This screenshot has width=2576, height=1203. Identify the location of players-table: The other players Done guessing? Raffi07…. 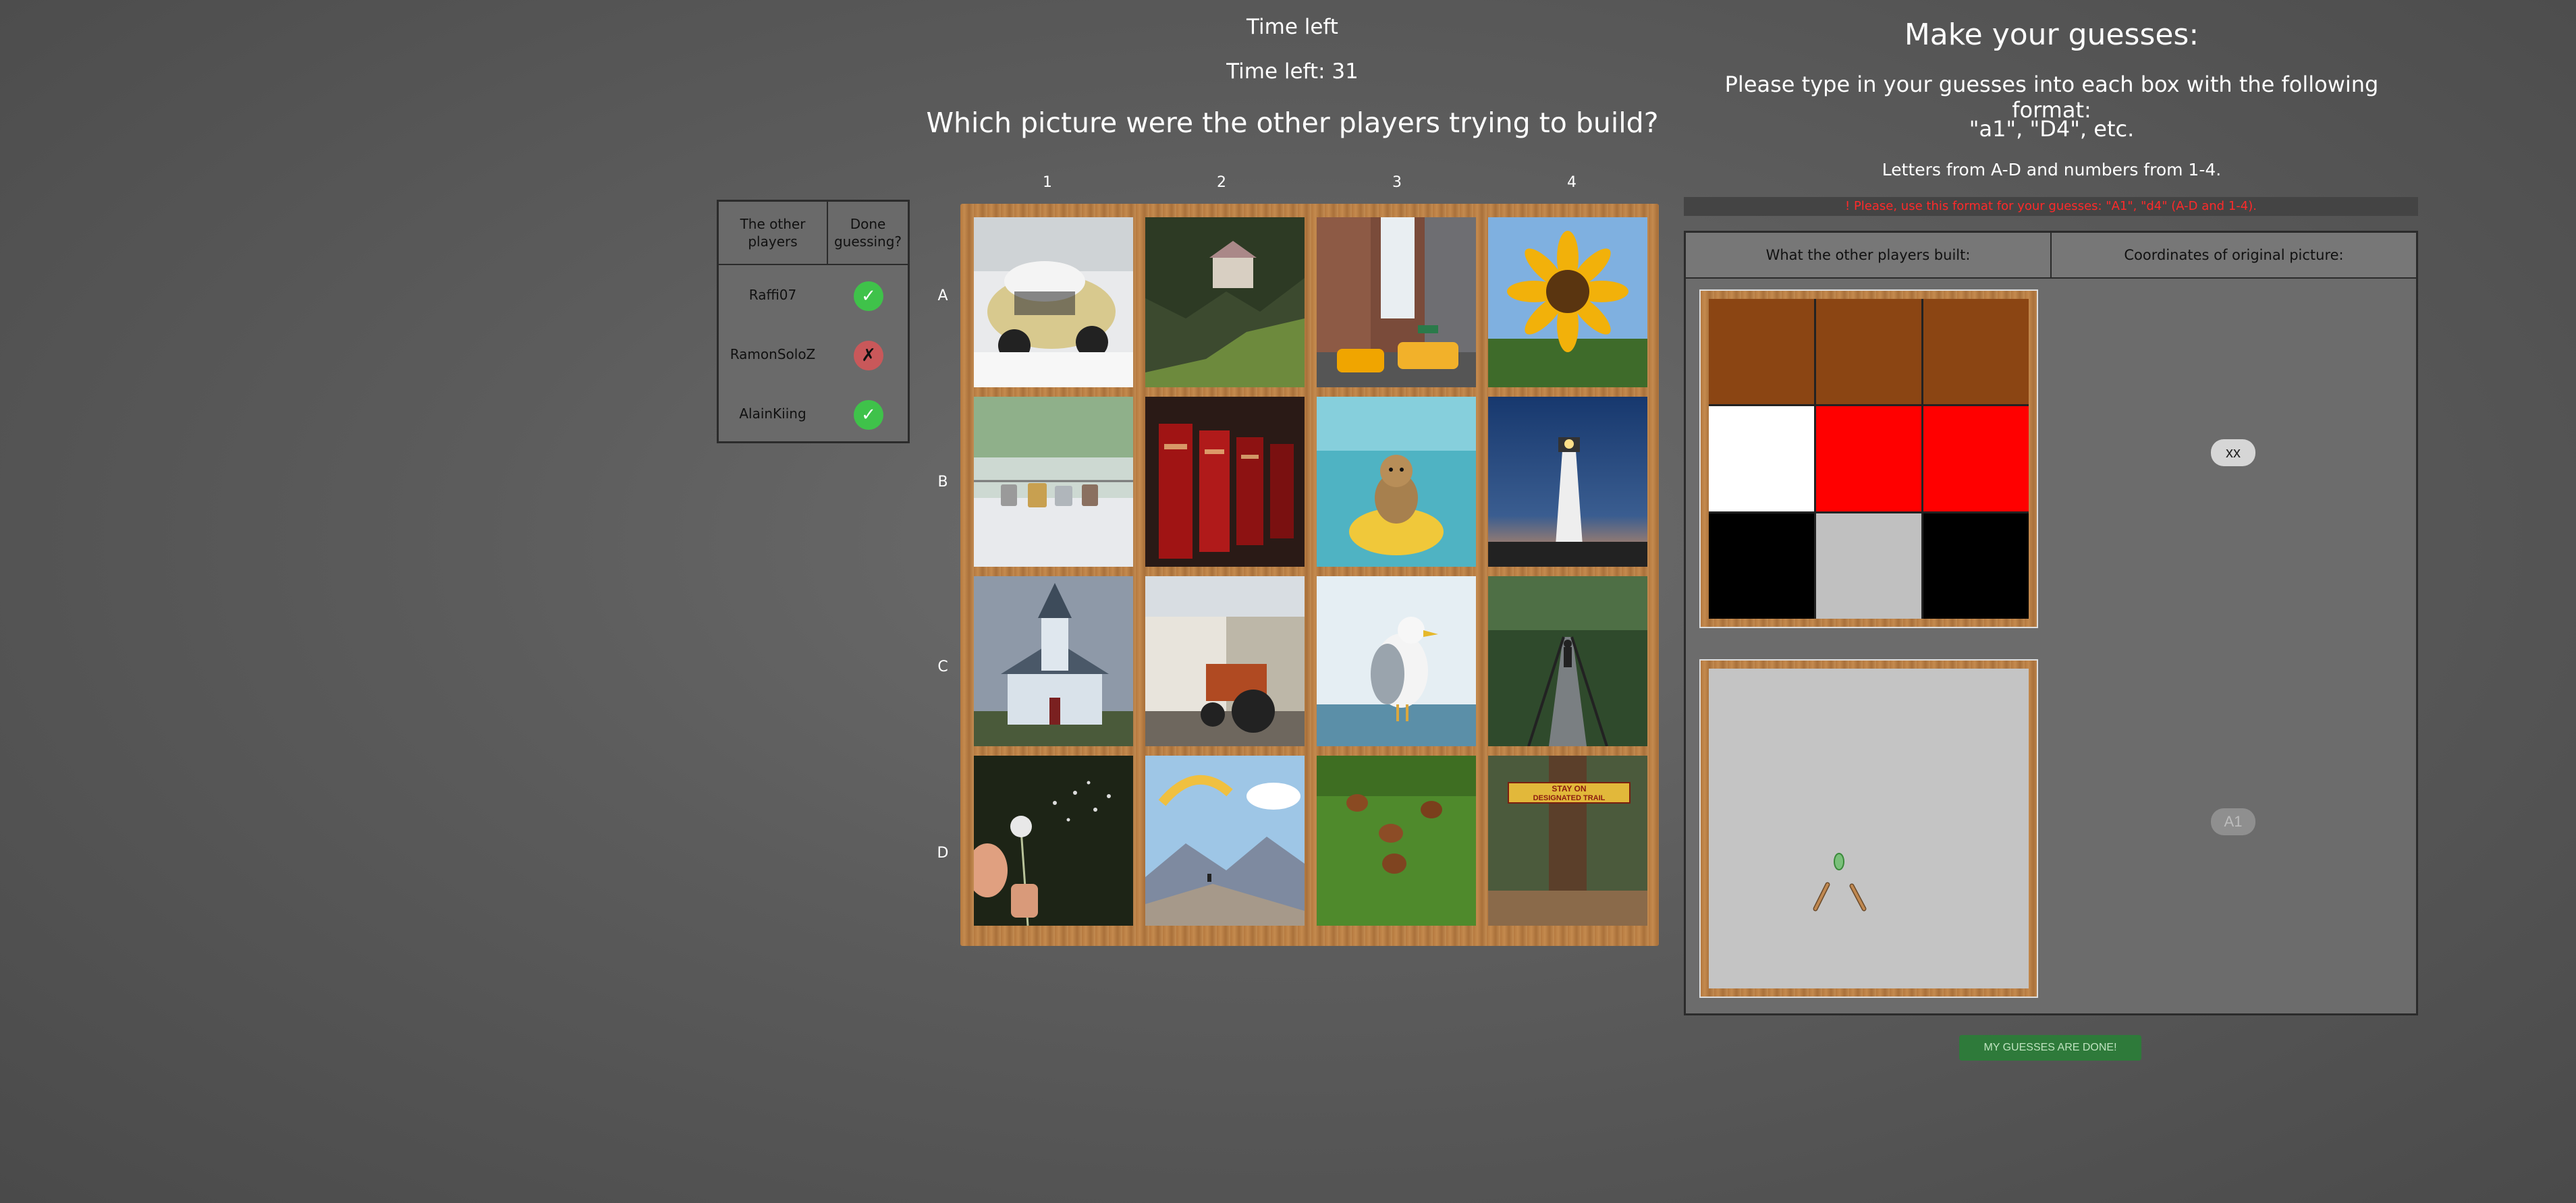
(813, 321).